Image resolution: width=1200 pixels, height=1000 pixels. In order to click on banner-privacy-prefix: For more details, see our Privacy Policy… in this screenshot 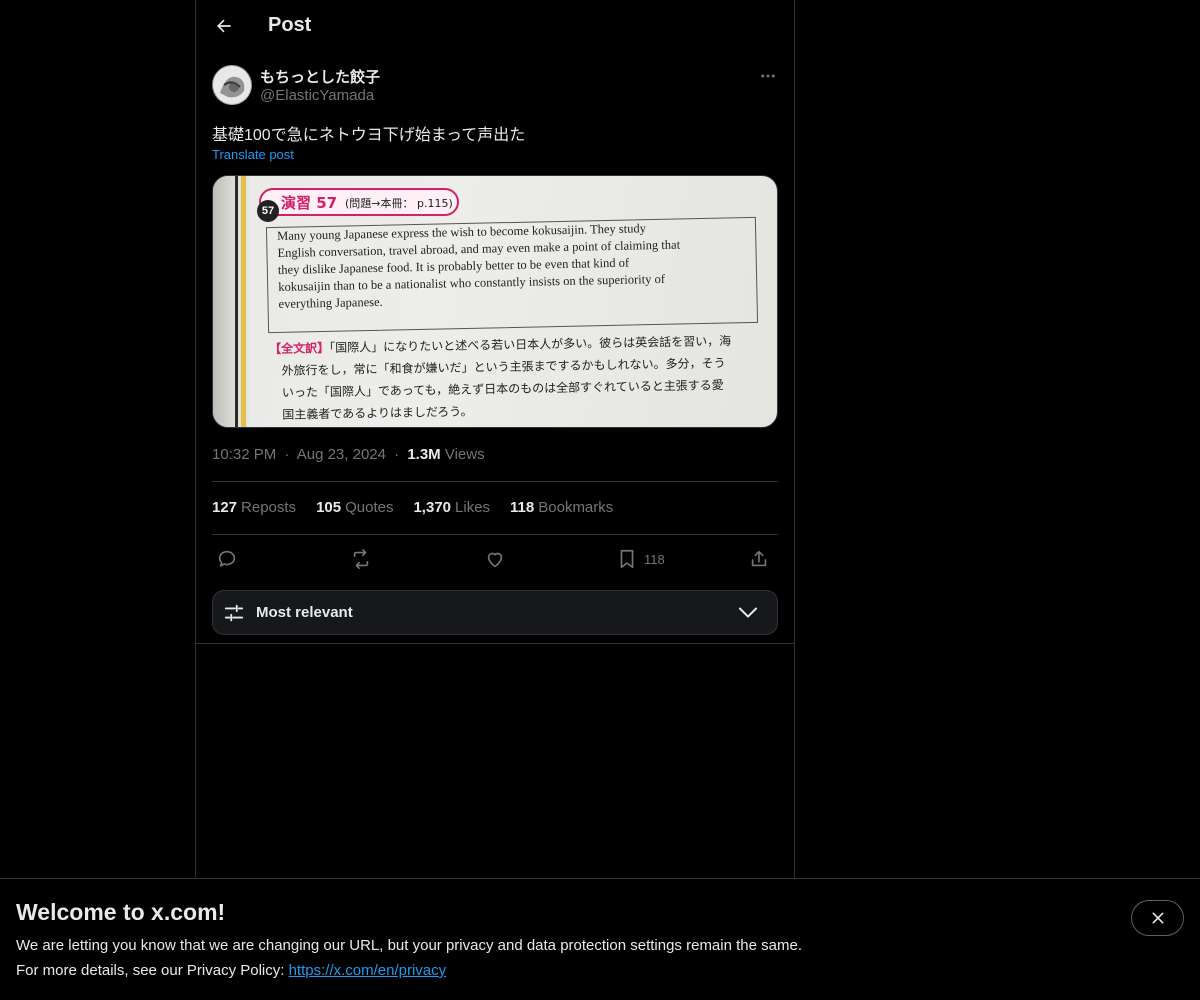, I will do `click(152, 970)`.